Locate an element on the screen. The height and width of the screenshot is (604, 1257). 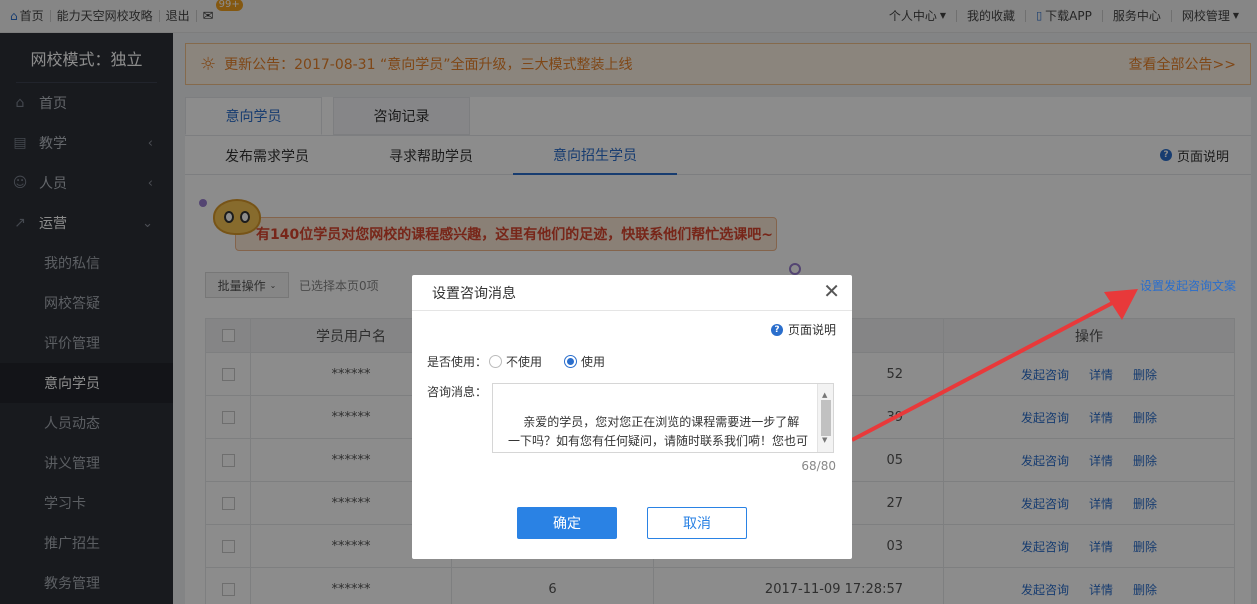
radio-button is located at coordinates (496, 361).